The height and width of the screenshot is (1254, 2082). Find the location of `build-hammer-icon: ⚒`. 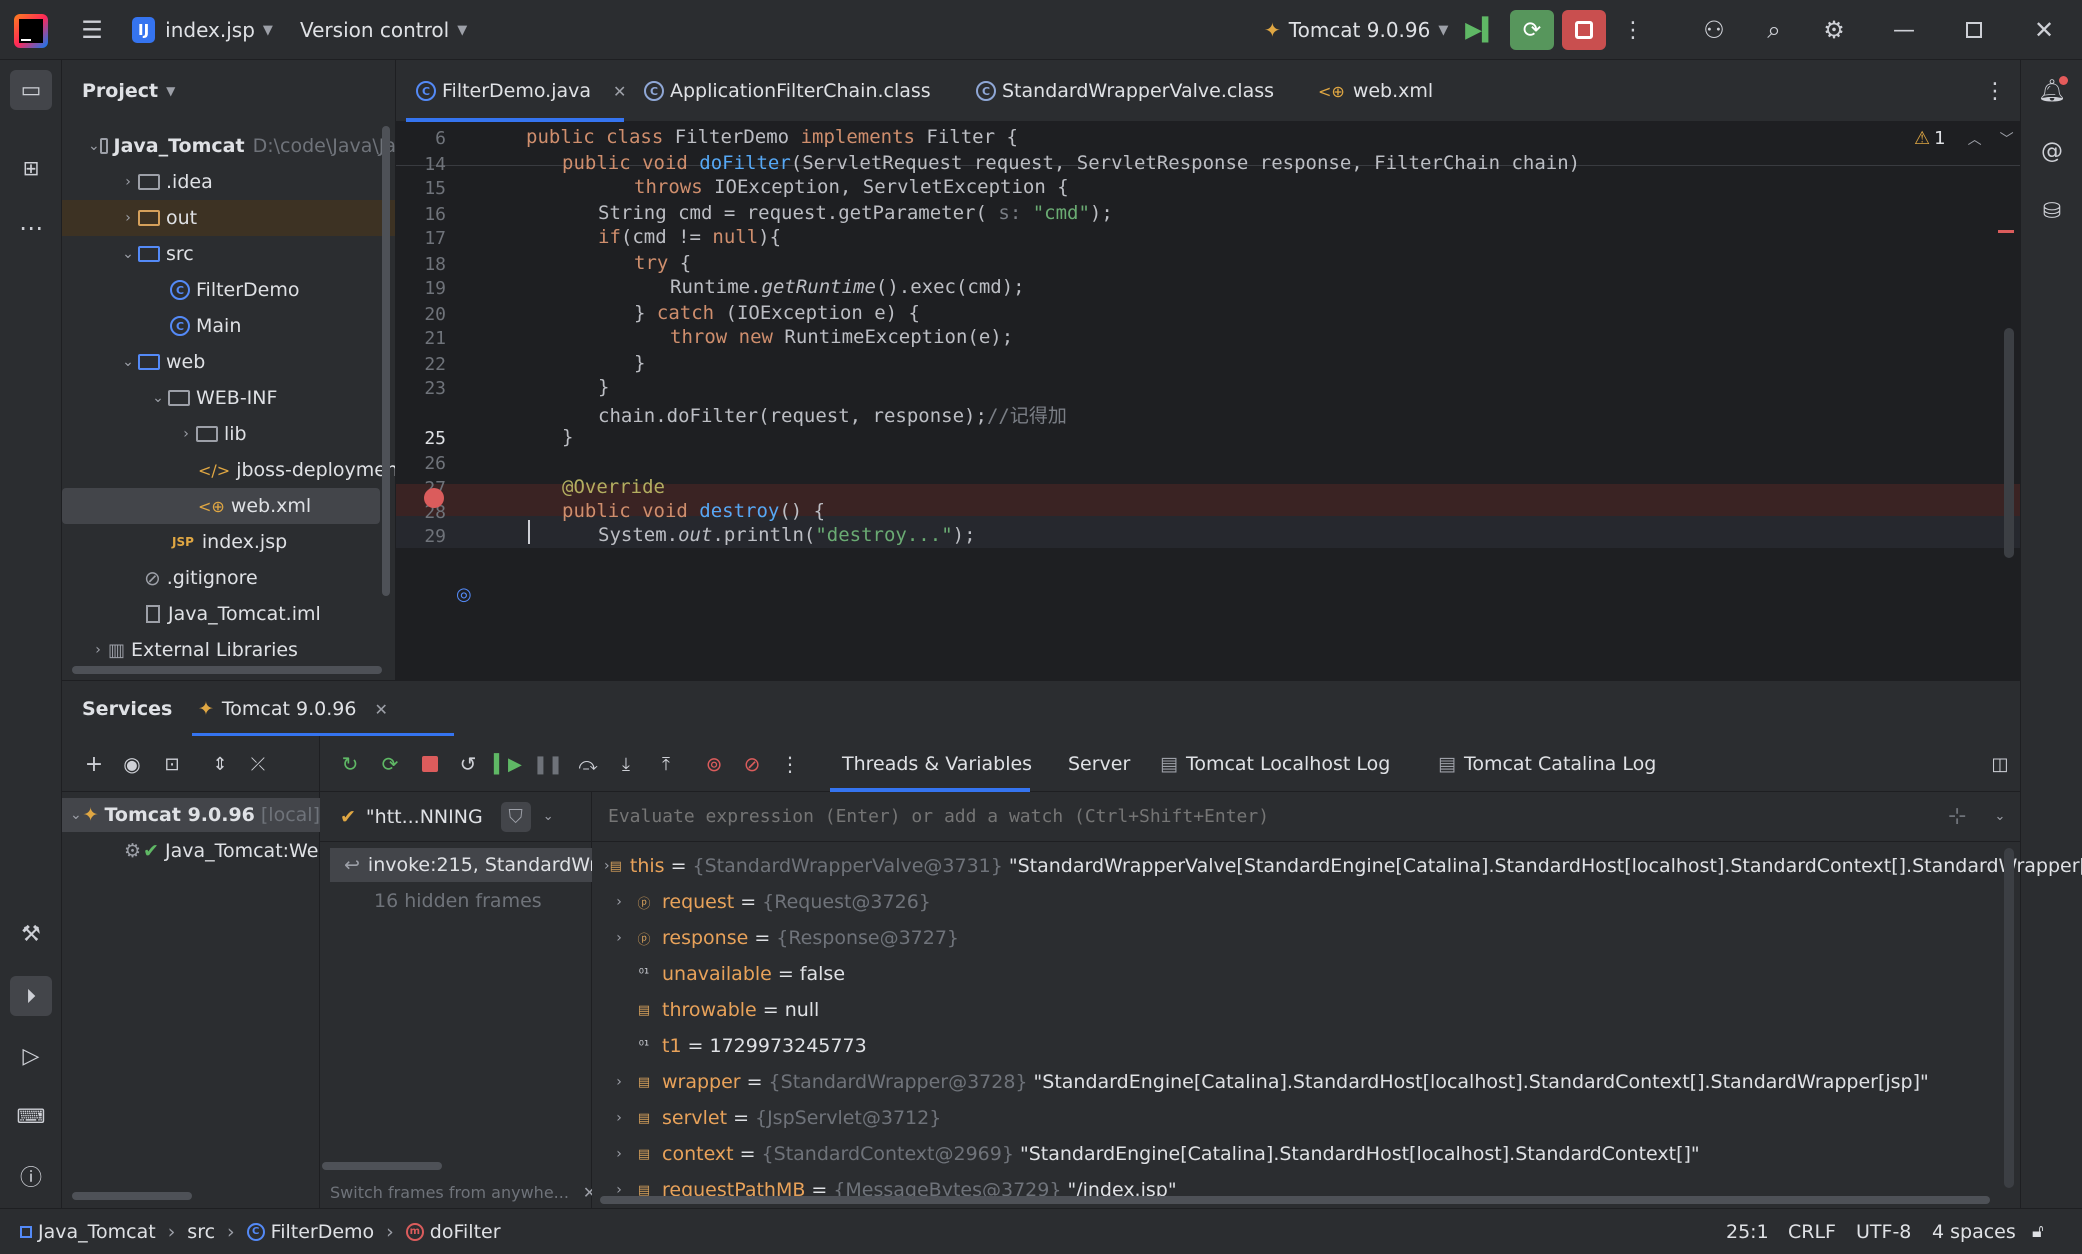

build-hammer-icon: ⚒ is located at coordinates (31, 934).